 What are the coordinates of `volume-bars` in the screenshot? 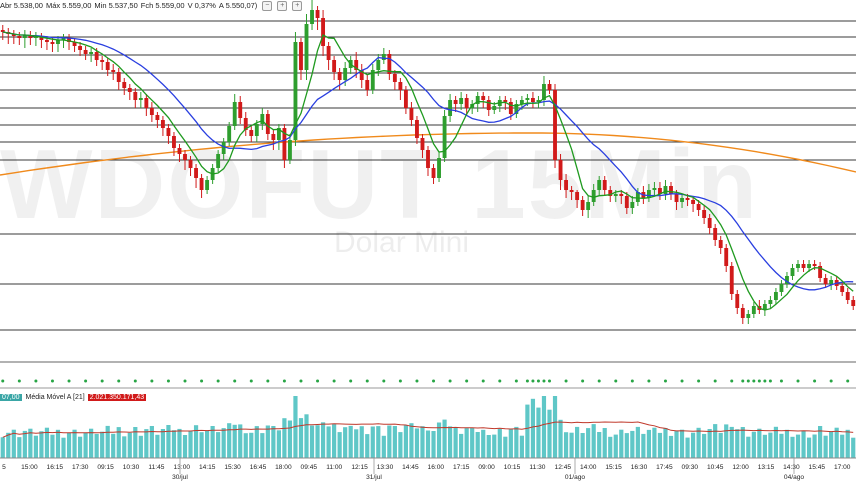 It's located at (428, 427).